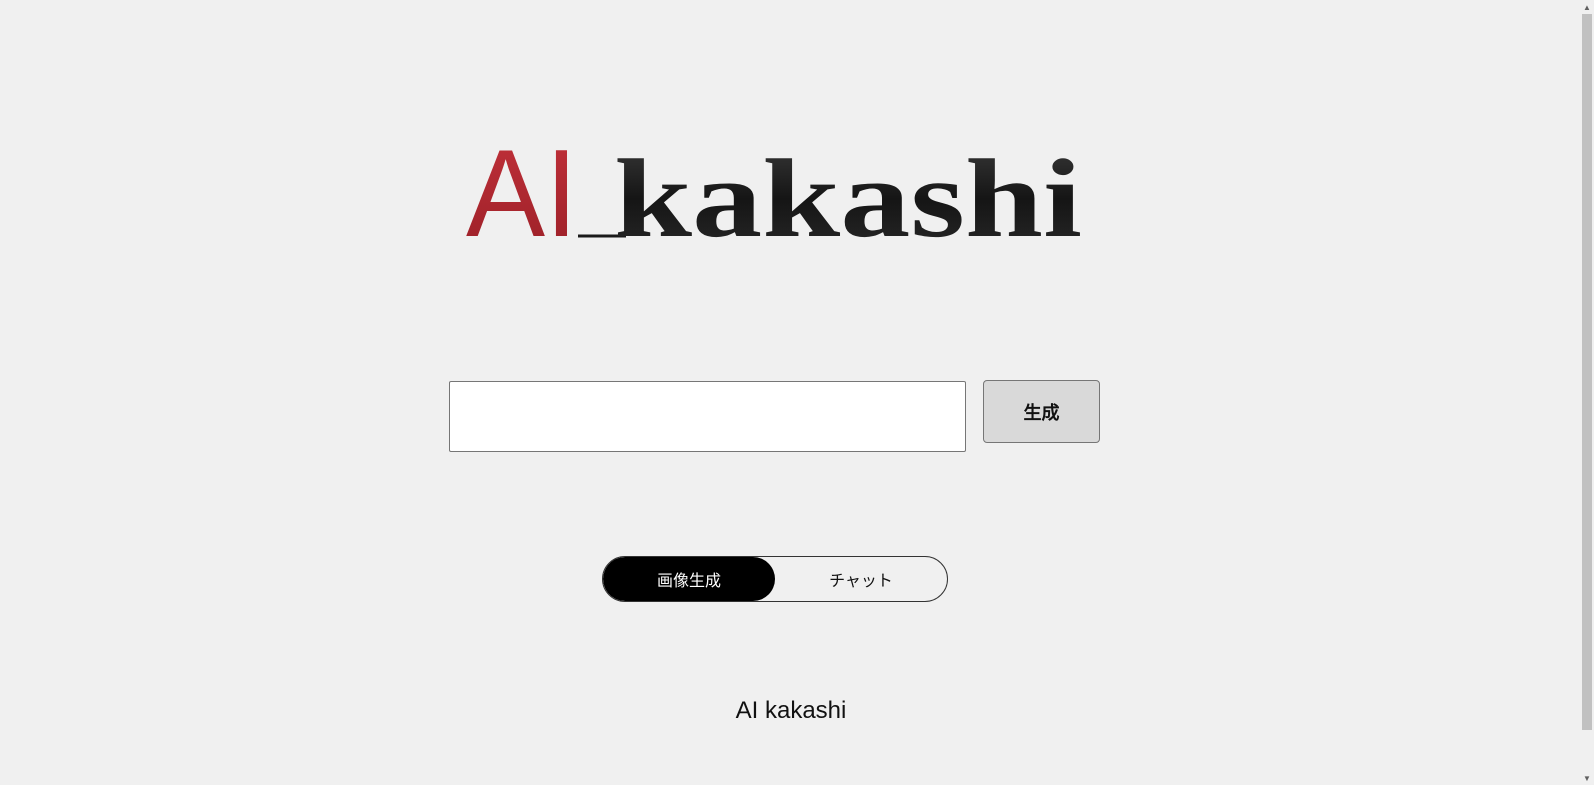 This screenshot has height=785, width=1594. Describe the element at coordinates (522, 188) in the screenshot. I see `logo-prefix: AI` at that location.